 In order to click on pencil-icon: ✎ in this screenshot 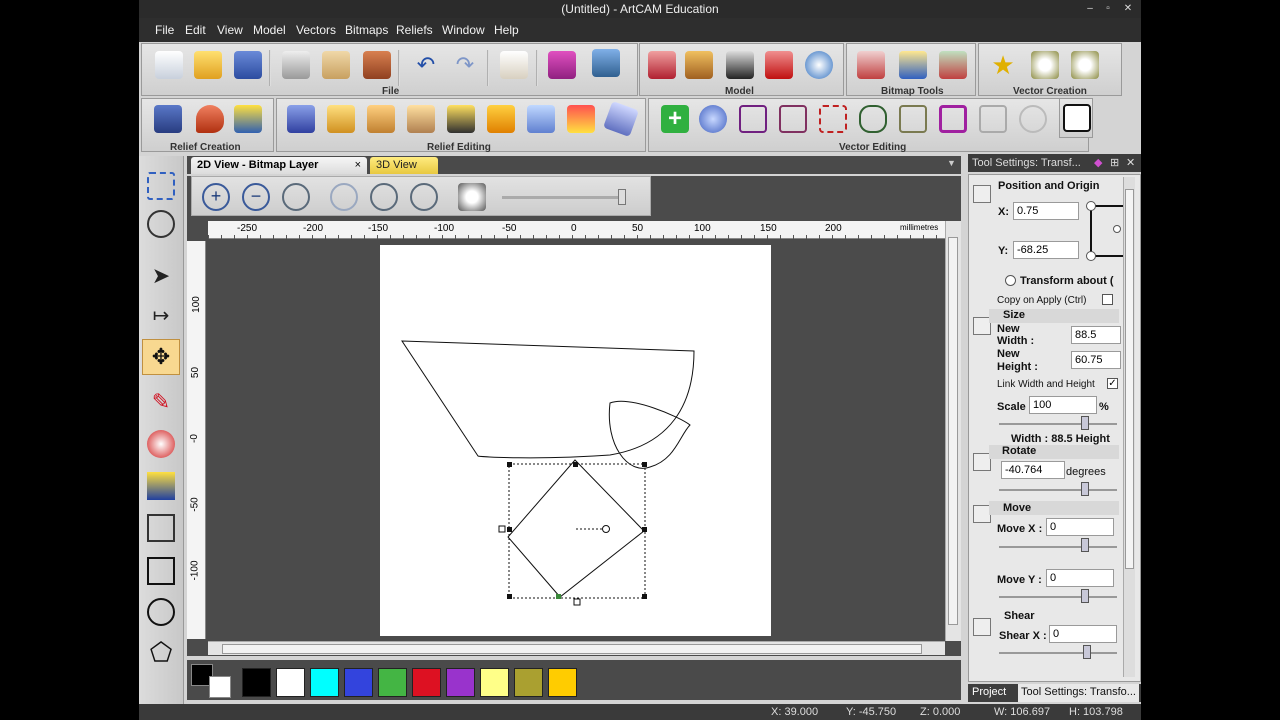, I will do `click(161, 402)`.